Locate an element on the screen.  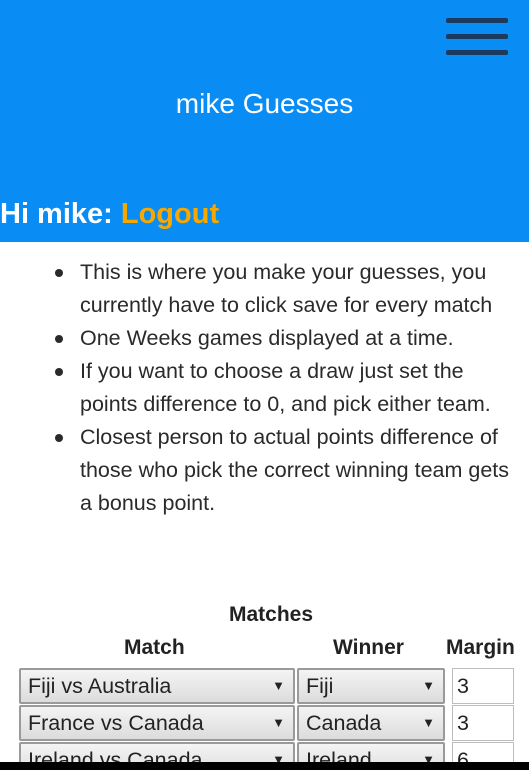
menu-bar-top is located at coordinates (477, 20).